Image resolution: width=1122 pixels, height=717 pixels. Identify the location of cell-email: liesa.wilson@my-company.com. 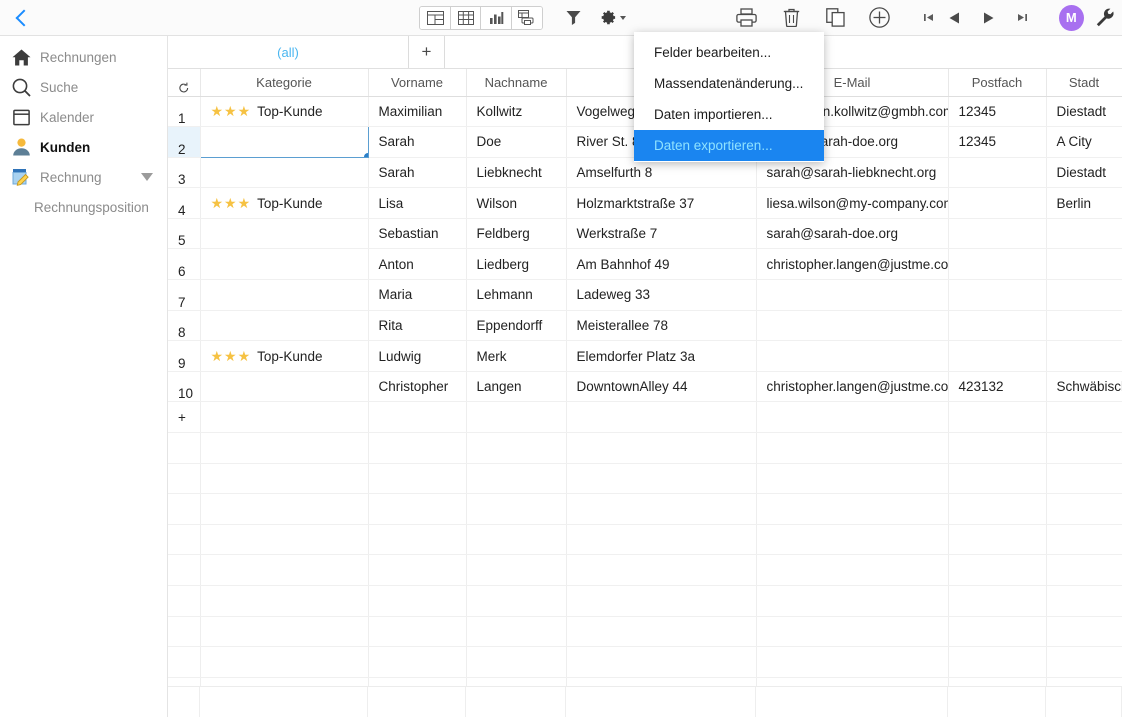
(852, 203).